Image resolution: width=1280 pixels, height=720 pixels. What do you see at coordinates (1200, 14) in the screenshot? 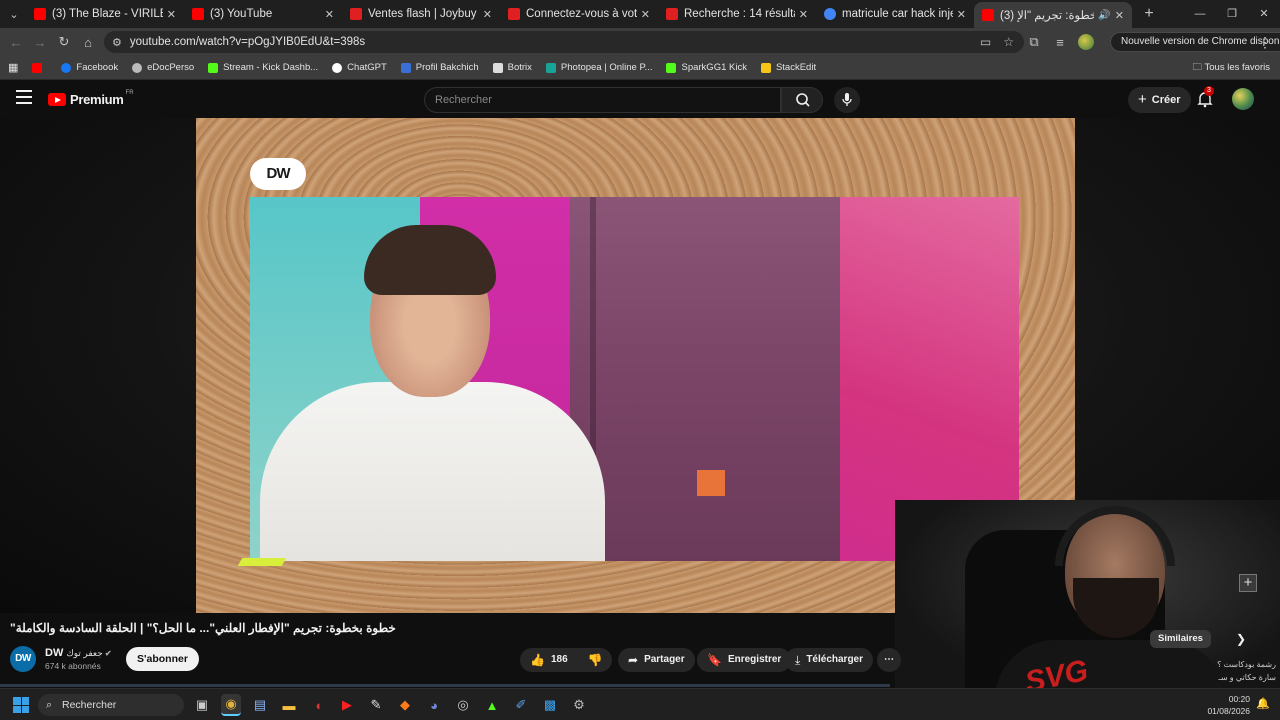
I see `minimize-icon: —` at bounding box center [1200, 14].